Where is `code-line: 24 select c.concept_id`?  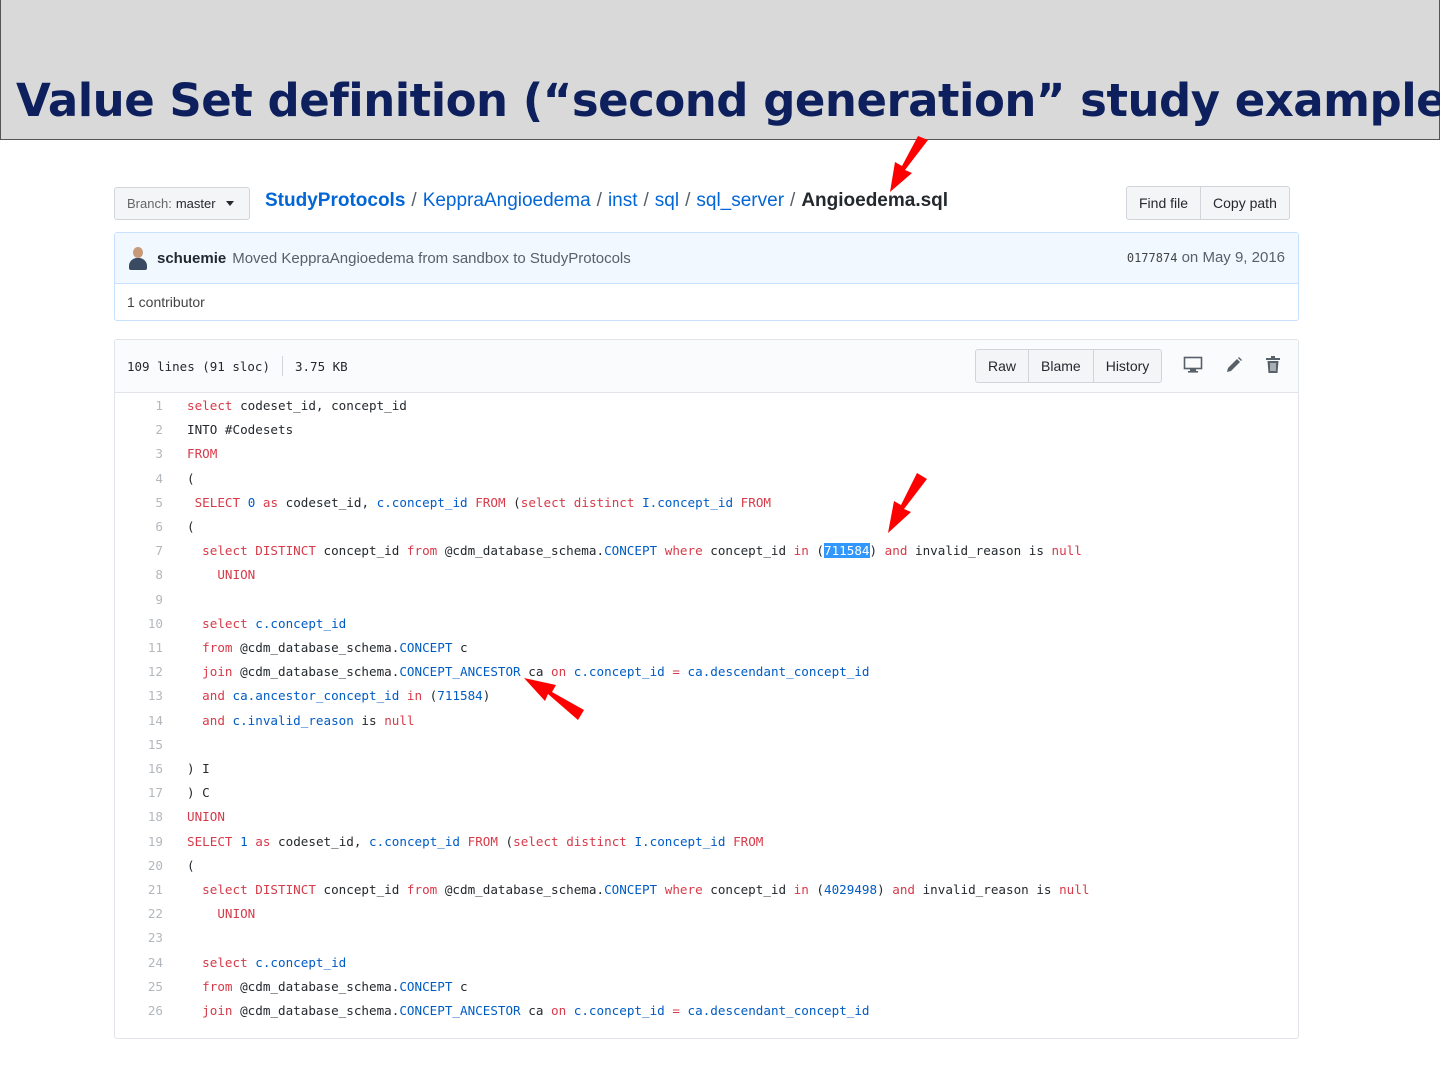 code-line: 24 select c.concept_id is located at coordinates (706, 963).